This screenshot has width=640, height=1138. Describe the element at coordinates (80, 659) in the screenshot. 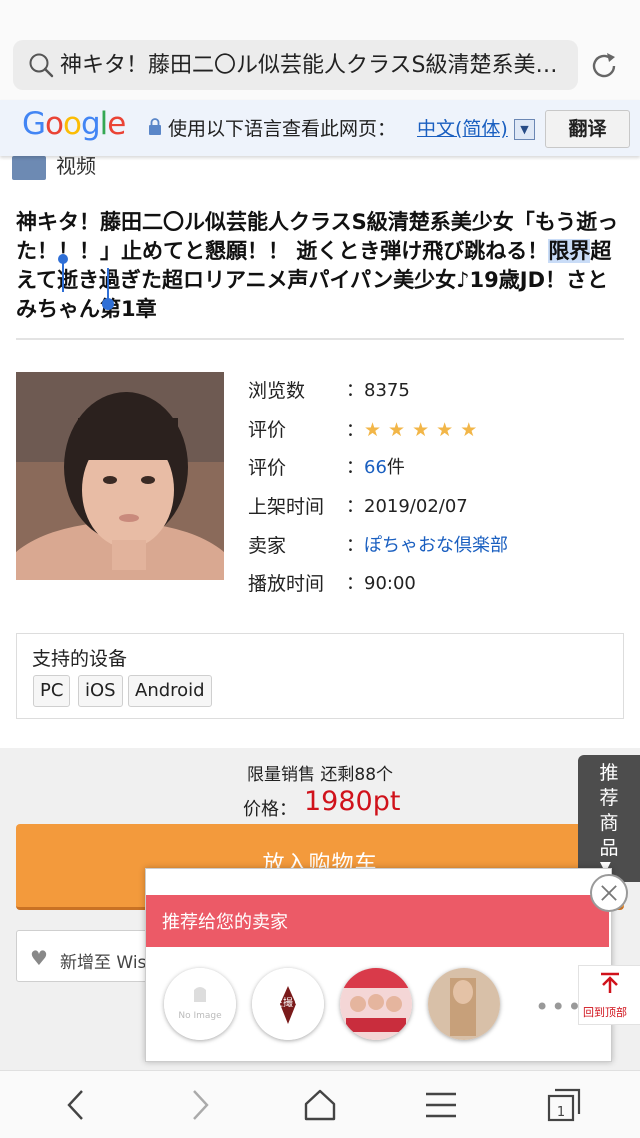

I see `supported-devices-title: 支持的设备` at that location.